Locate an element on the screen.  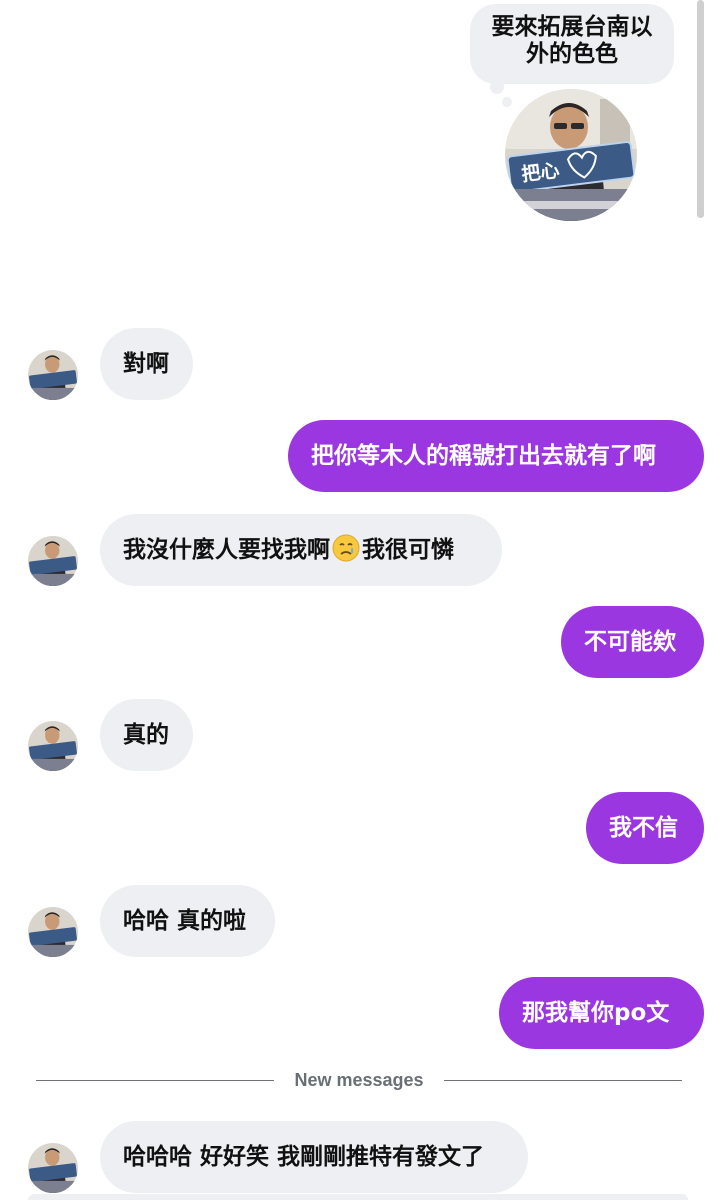
outgoing-message: 那我幫你po文 is located at coordinates (601, 1013).